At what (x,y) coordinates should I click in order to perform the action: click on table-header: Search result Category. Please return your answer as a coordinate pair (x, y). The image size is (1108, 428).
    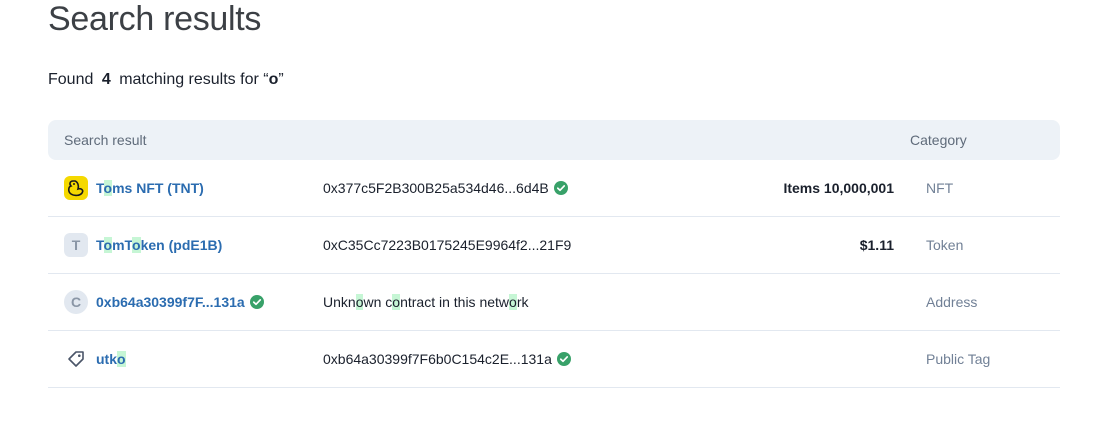
    Looking at the image, I should click on (554, 140).